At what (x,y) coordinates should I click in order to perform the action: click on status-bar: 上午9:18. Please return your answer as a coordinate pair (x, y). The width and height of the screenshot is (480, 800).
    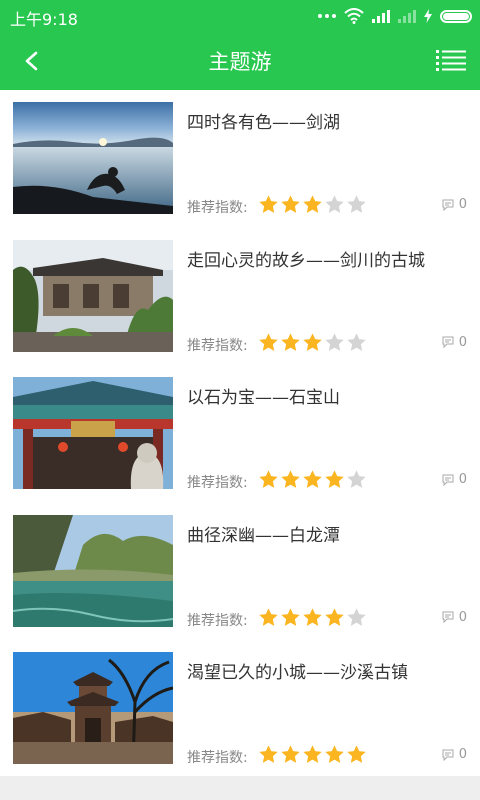
    Looking at the image, I should click on (240, 16).